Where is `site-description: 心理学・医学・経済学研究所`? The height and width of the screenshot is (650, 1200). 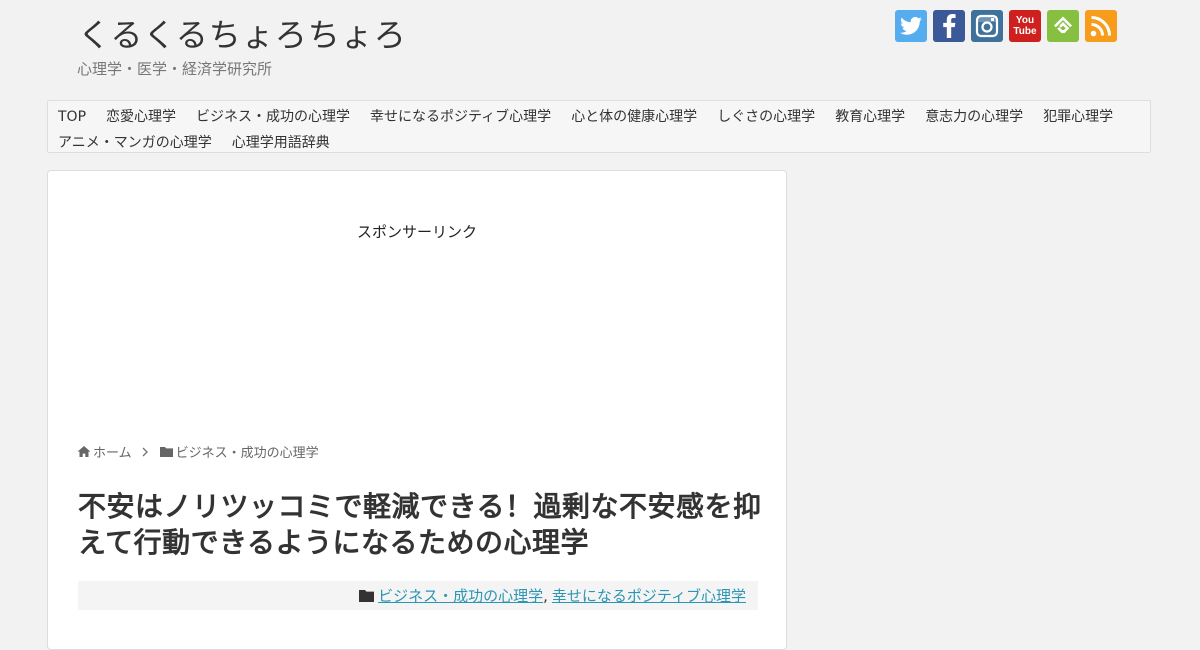 site-description: 心理学・医学・経済学研究所 is located at coordinates (175, 69).